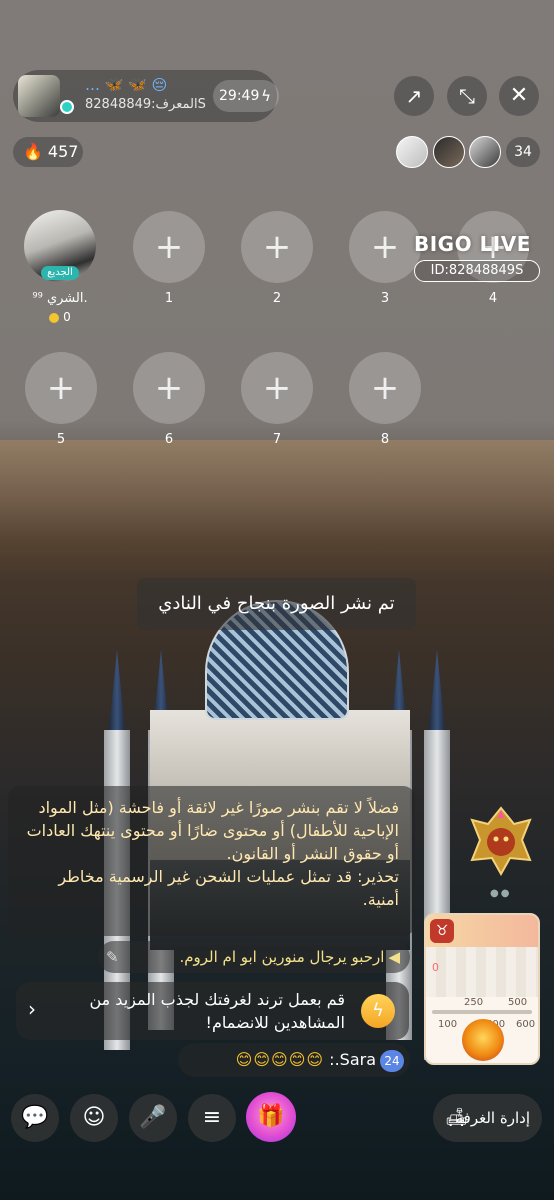  What do you see at coordinates (39, 96) in the screenshot?
I see `host-avatar` at bounding box center [39, 96].